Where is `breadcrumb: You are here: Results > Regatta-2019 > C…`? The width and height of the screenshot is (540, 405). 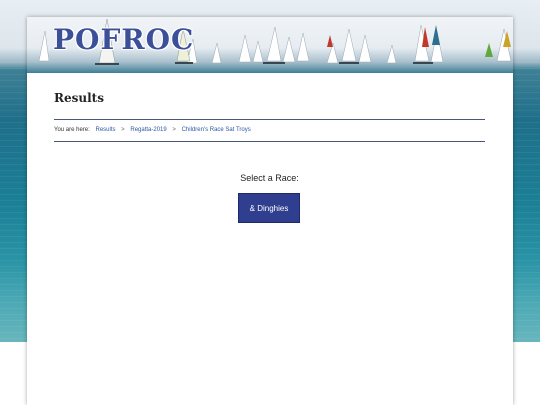
breadcrumb: You are here: Results > Regatta-2019 > C… is located at coordinates (152, 130).